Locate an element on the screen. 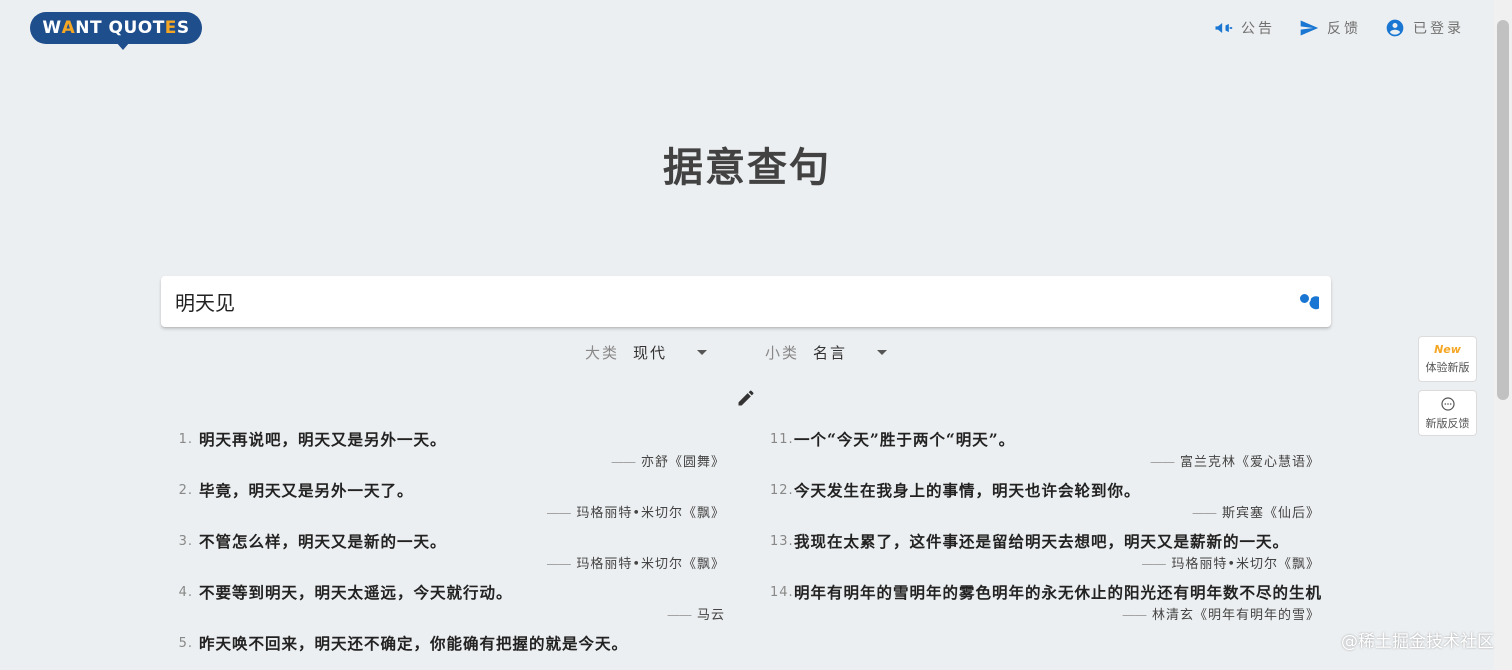 The height and width of the screenshot is (670, 1512). top-nav: 公告 反馈 已登录 is located at coordinates (1338, 28).